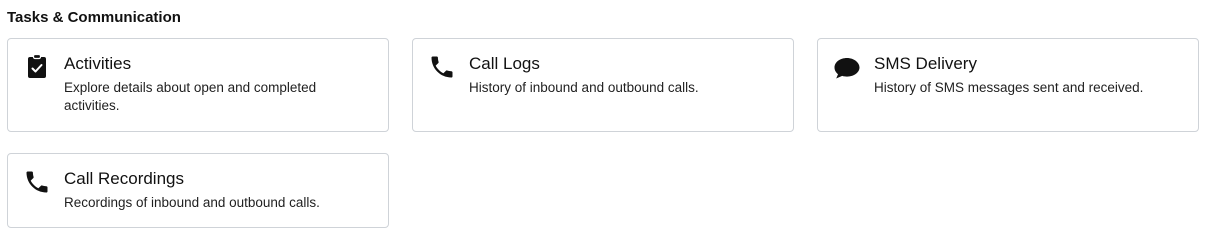 This screenshot has height=240, width=1206. I want to click on card-title: Activities, so click(98, 63).